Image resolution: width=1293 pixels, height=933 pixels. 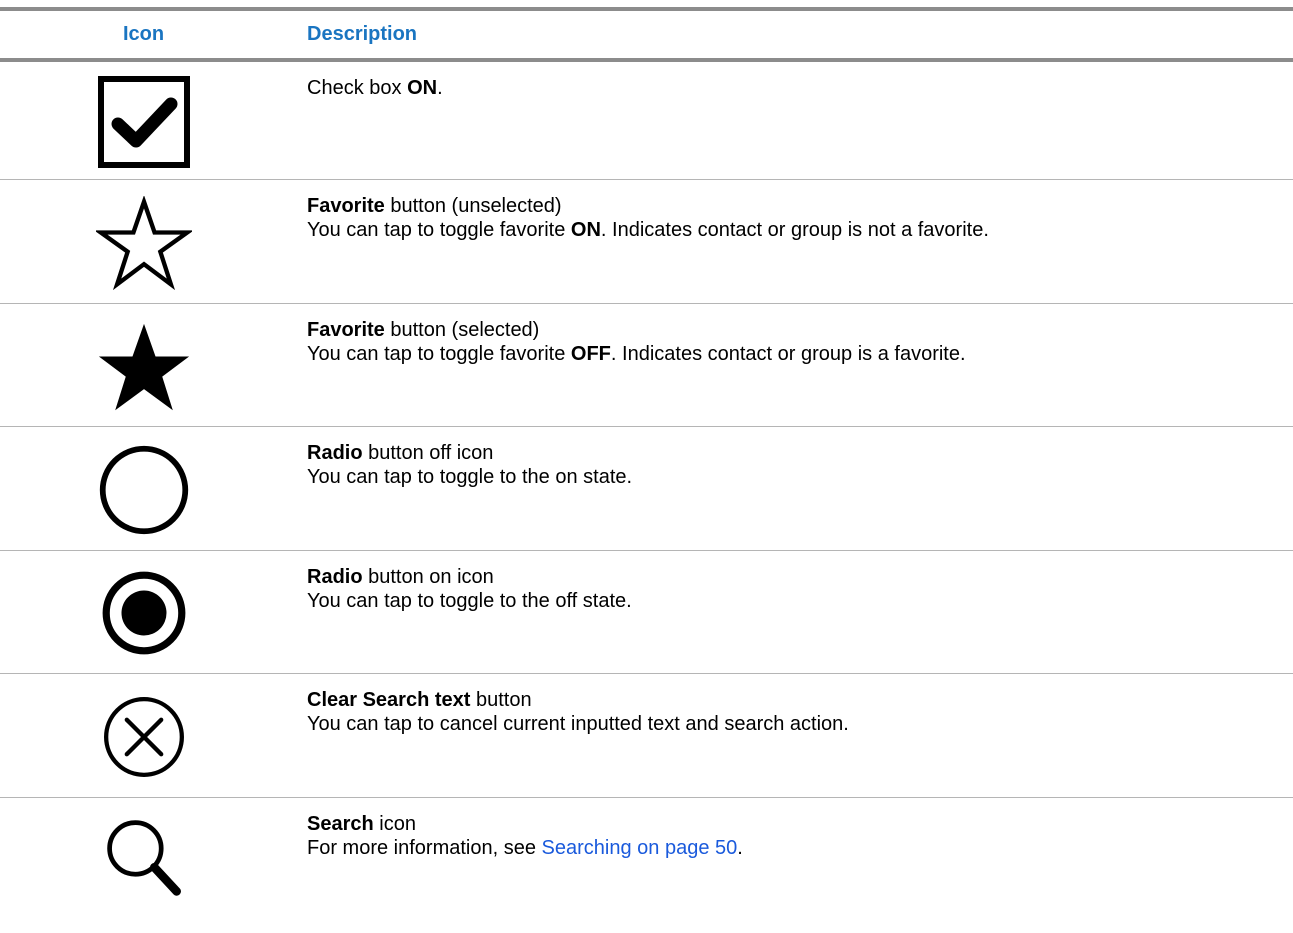 I want to click on description-cell: Check box ON., so click(x=790, y=120).